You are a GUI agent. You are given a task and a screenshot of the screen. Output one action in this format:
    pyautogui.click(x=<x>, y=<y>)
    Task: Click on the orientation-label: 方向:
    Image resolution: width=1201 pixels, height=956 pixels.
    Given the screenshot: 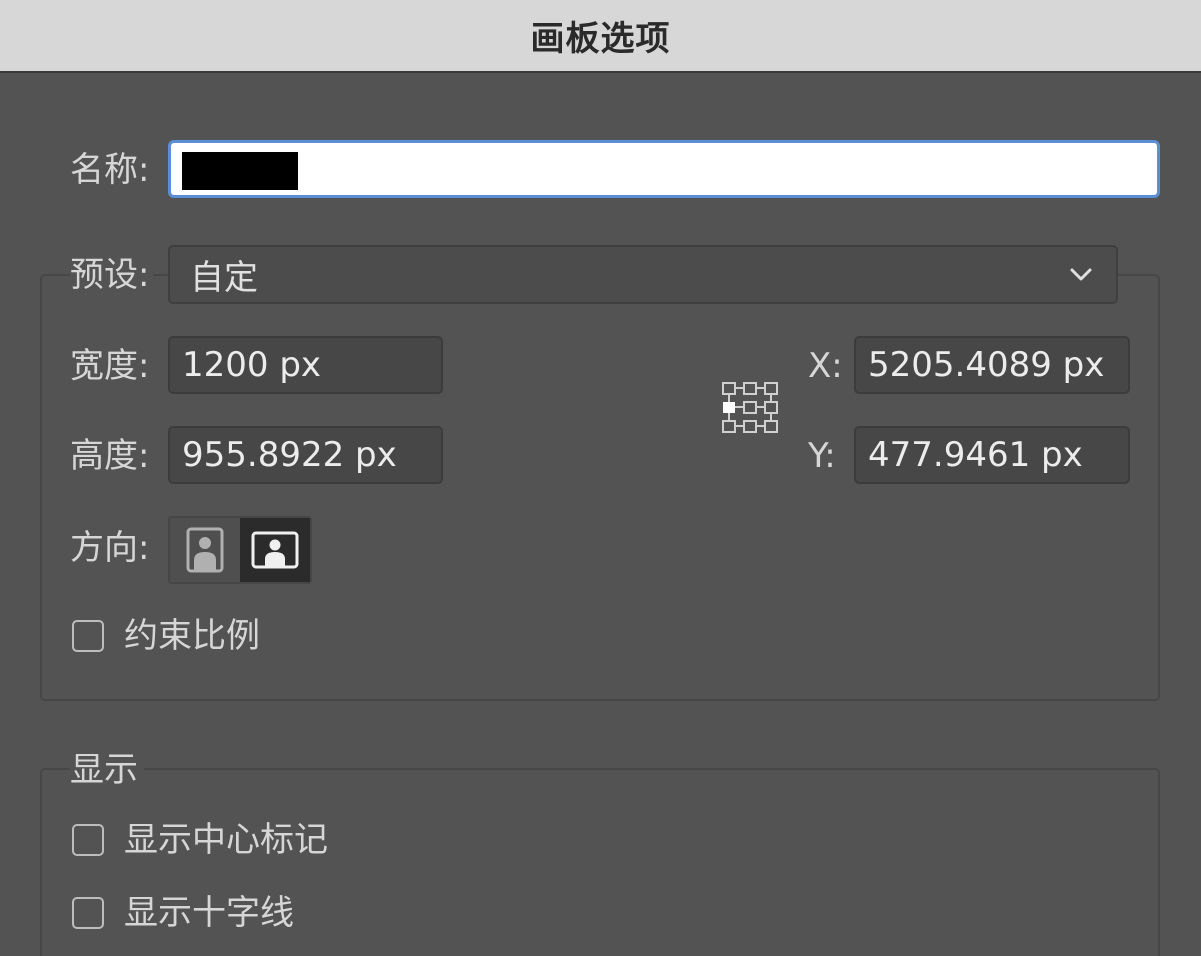 What is the action you would take?
    pyautogui.click(x=110, y=548)
    